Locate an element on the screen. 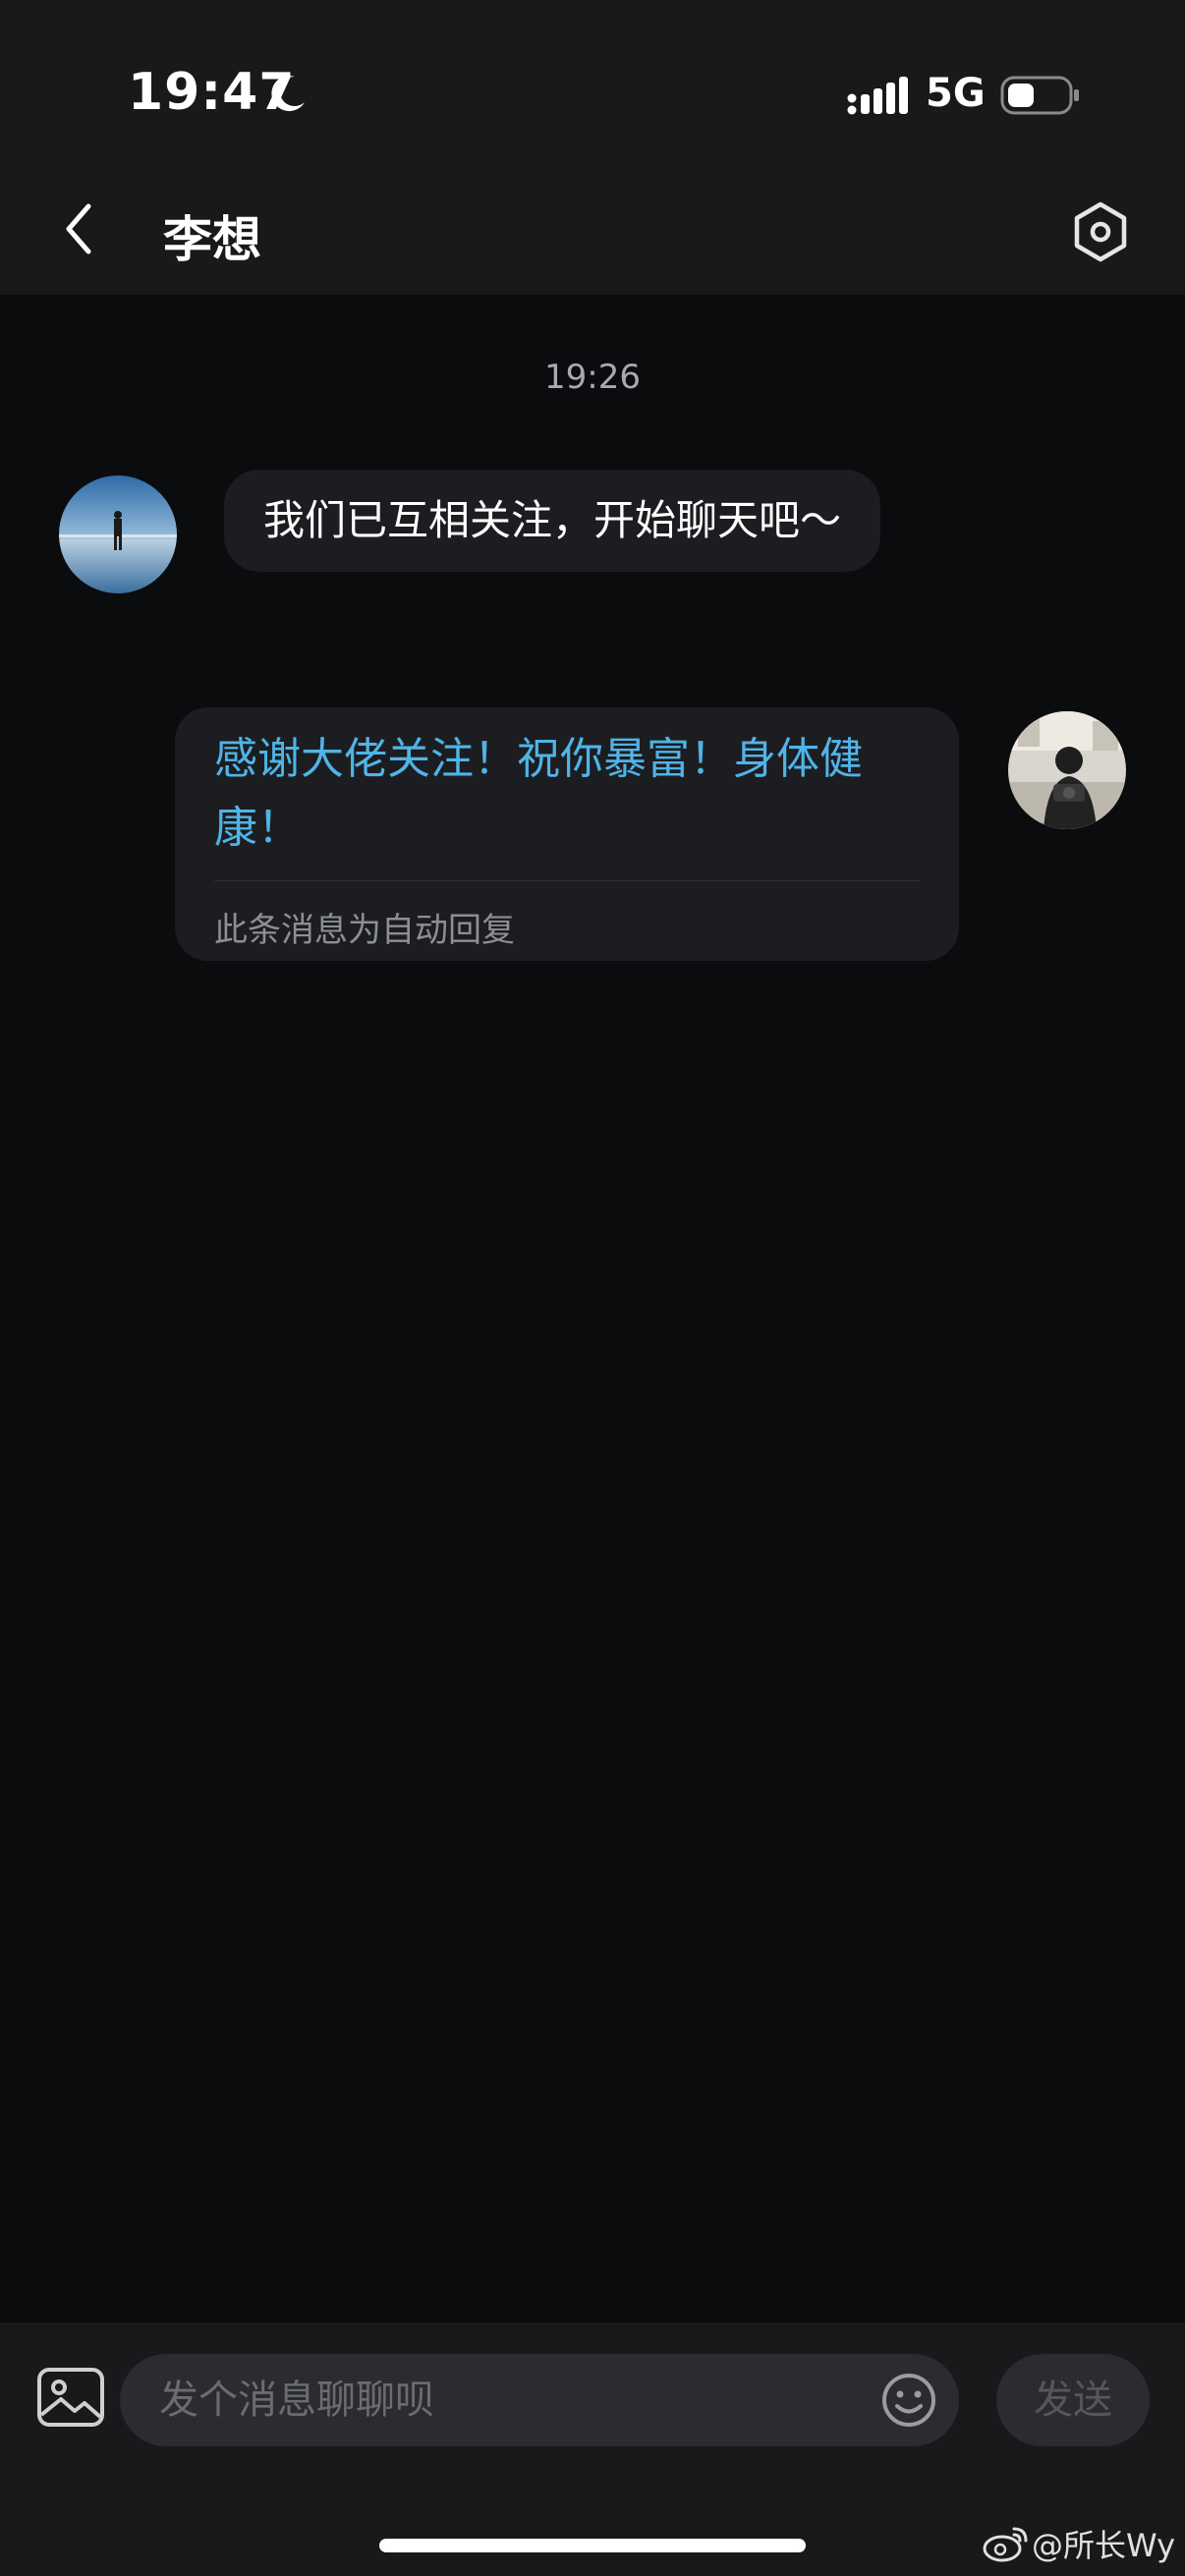  my-avatar is located at coordinates (1067, 770).